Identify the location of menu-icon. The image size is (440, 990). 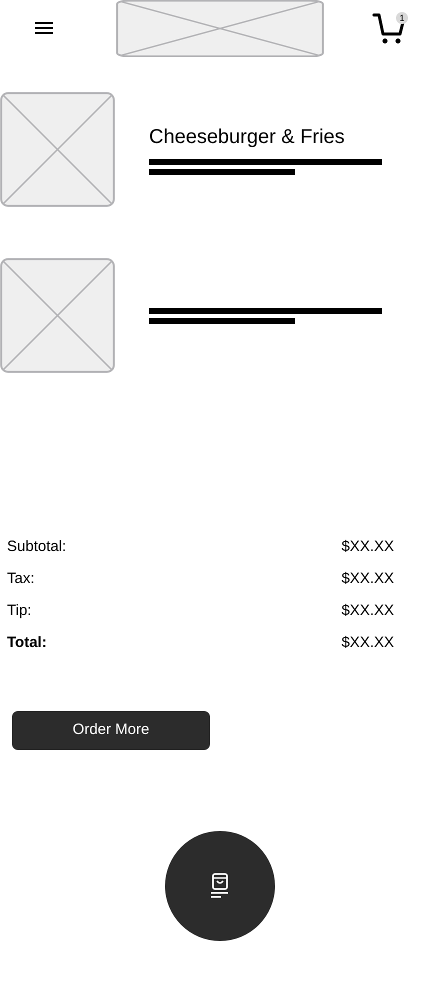
(44, 28).